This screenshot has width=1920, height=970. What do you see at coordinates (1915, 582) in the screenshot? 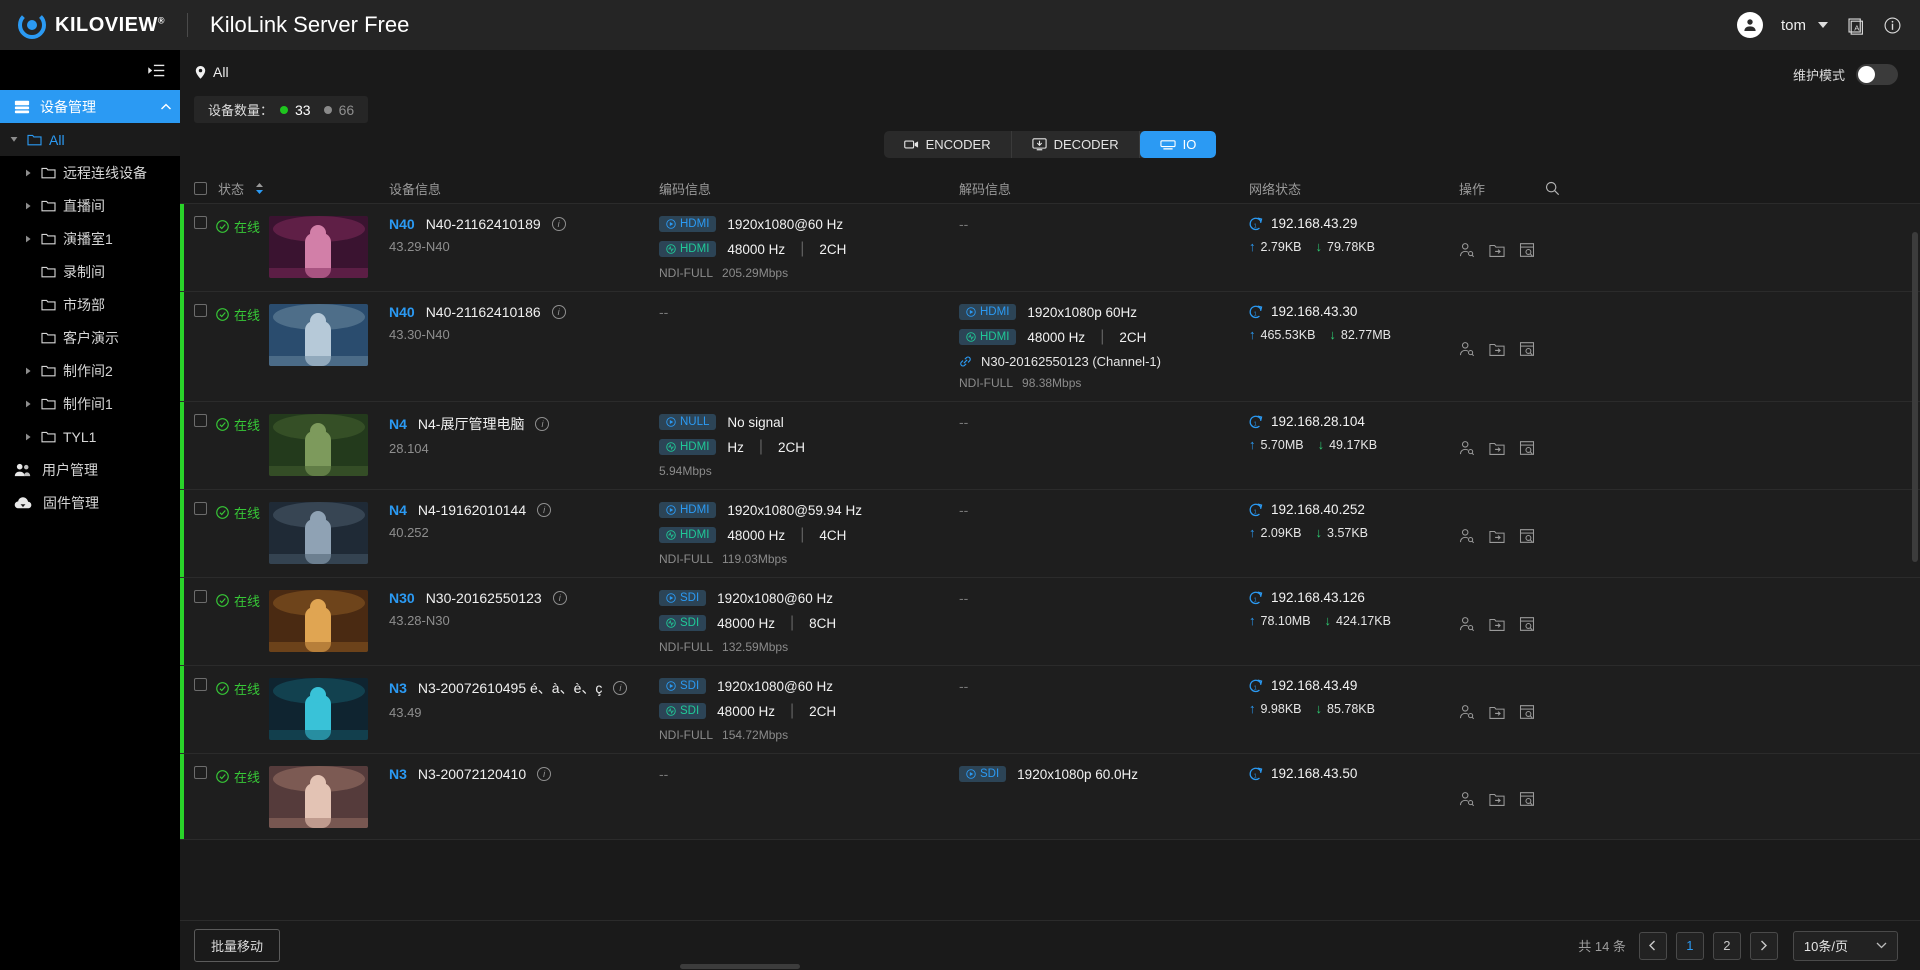
I see `vertical-scrollbar` at bounding box center [1915, 582].